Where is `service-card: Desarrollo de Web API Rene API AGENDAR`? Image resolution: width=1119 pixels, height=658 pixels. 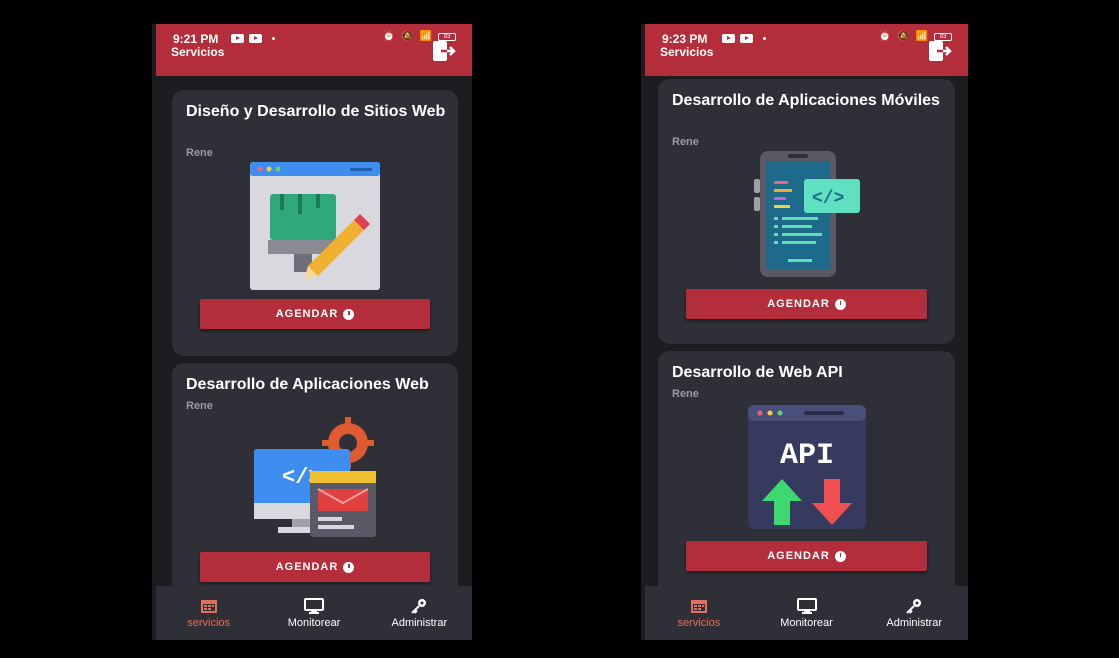 service-card: Desarrollo de Web API Rene API AGENDAR is located at coordinates (806, 468).